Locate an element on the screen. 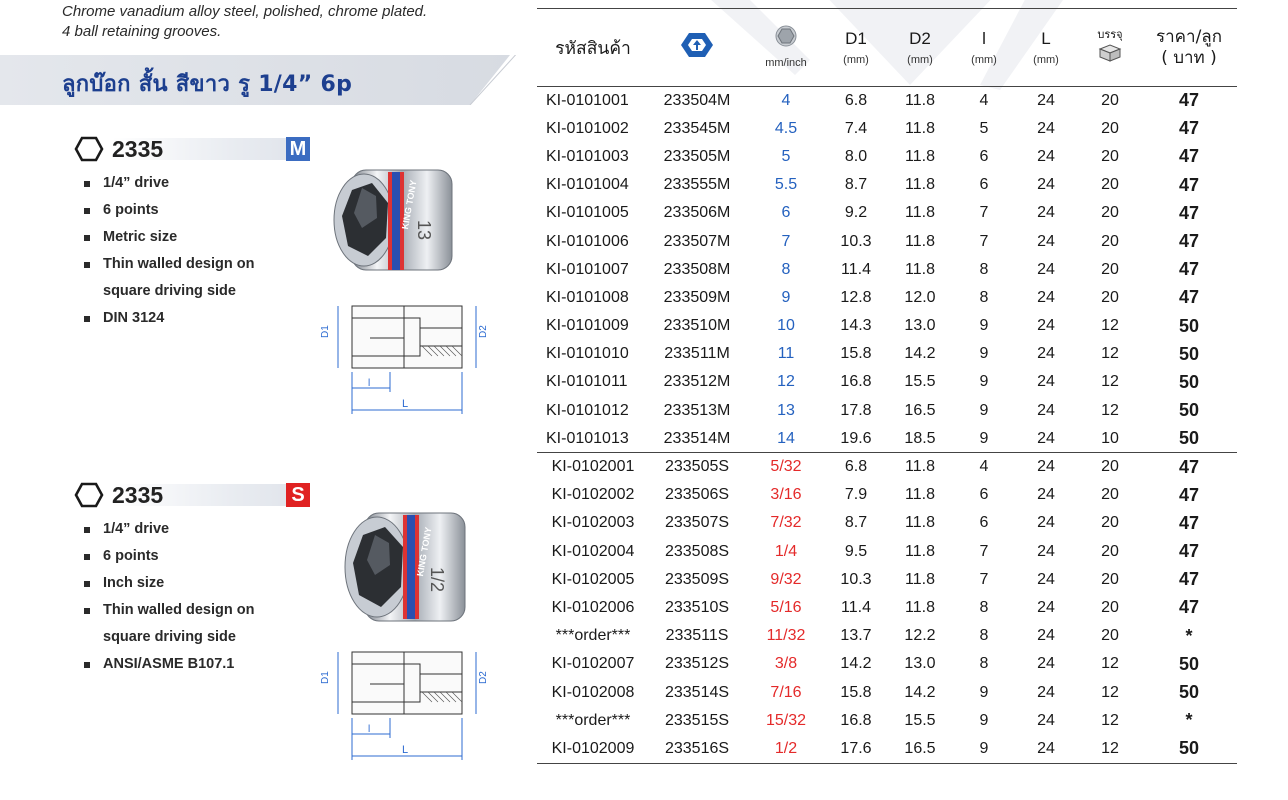 The height and width of the screenshot is (800, 1288). header-code: รหัสสินค้า is located at coordinates (593, 47).